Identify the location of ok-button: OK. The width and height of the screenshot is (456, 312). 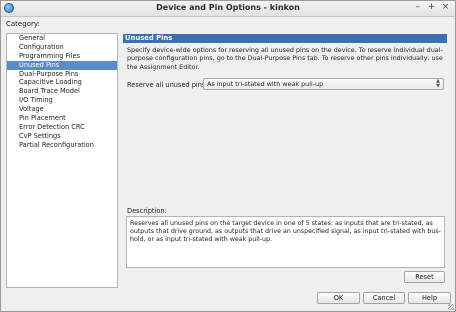
(338, 298).